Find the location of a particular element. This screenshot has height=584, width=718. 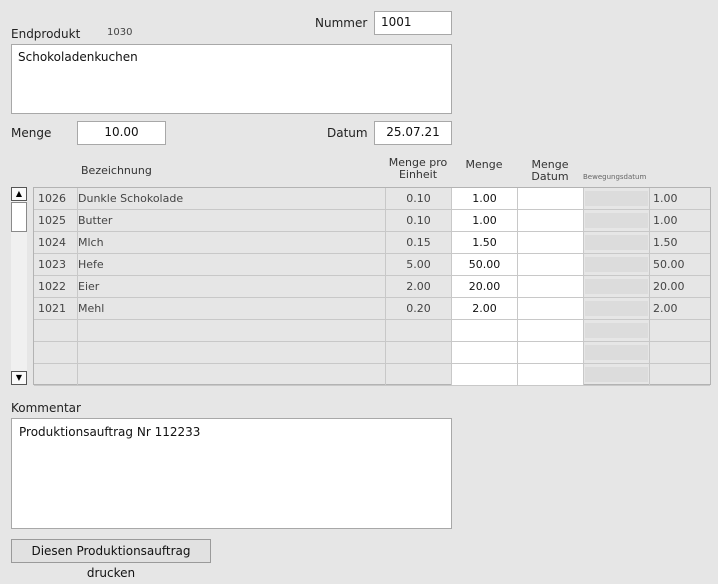

grid-scrollbar: ▲ ▼ is located at coordinates (19, 286).